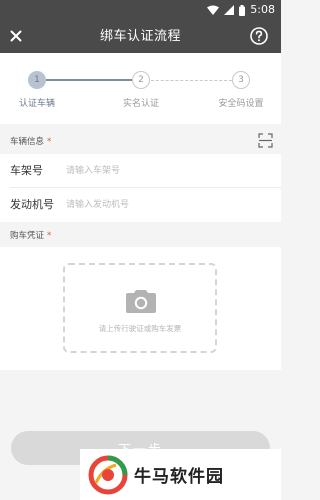  I want to click on scan-button, so click(265, 140).